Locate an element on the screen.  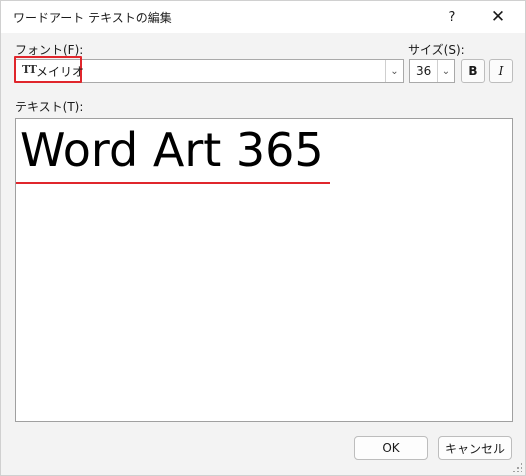
wordart-text: Word Art 365 is located at coordinates (172, 150).